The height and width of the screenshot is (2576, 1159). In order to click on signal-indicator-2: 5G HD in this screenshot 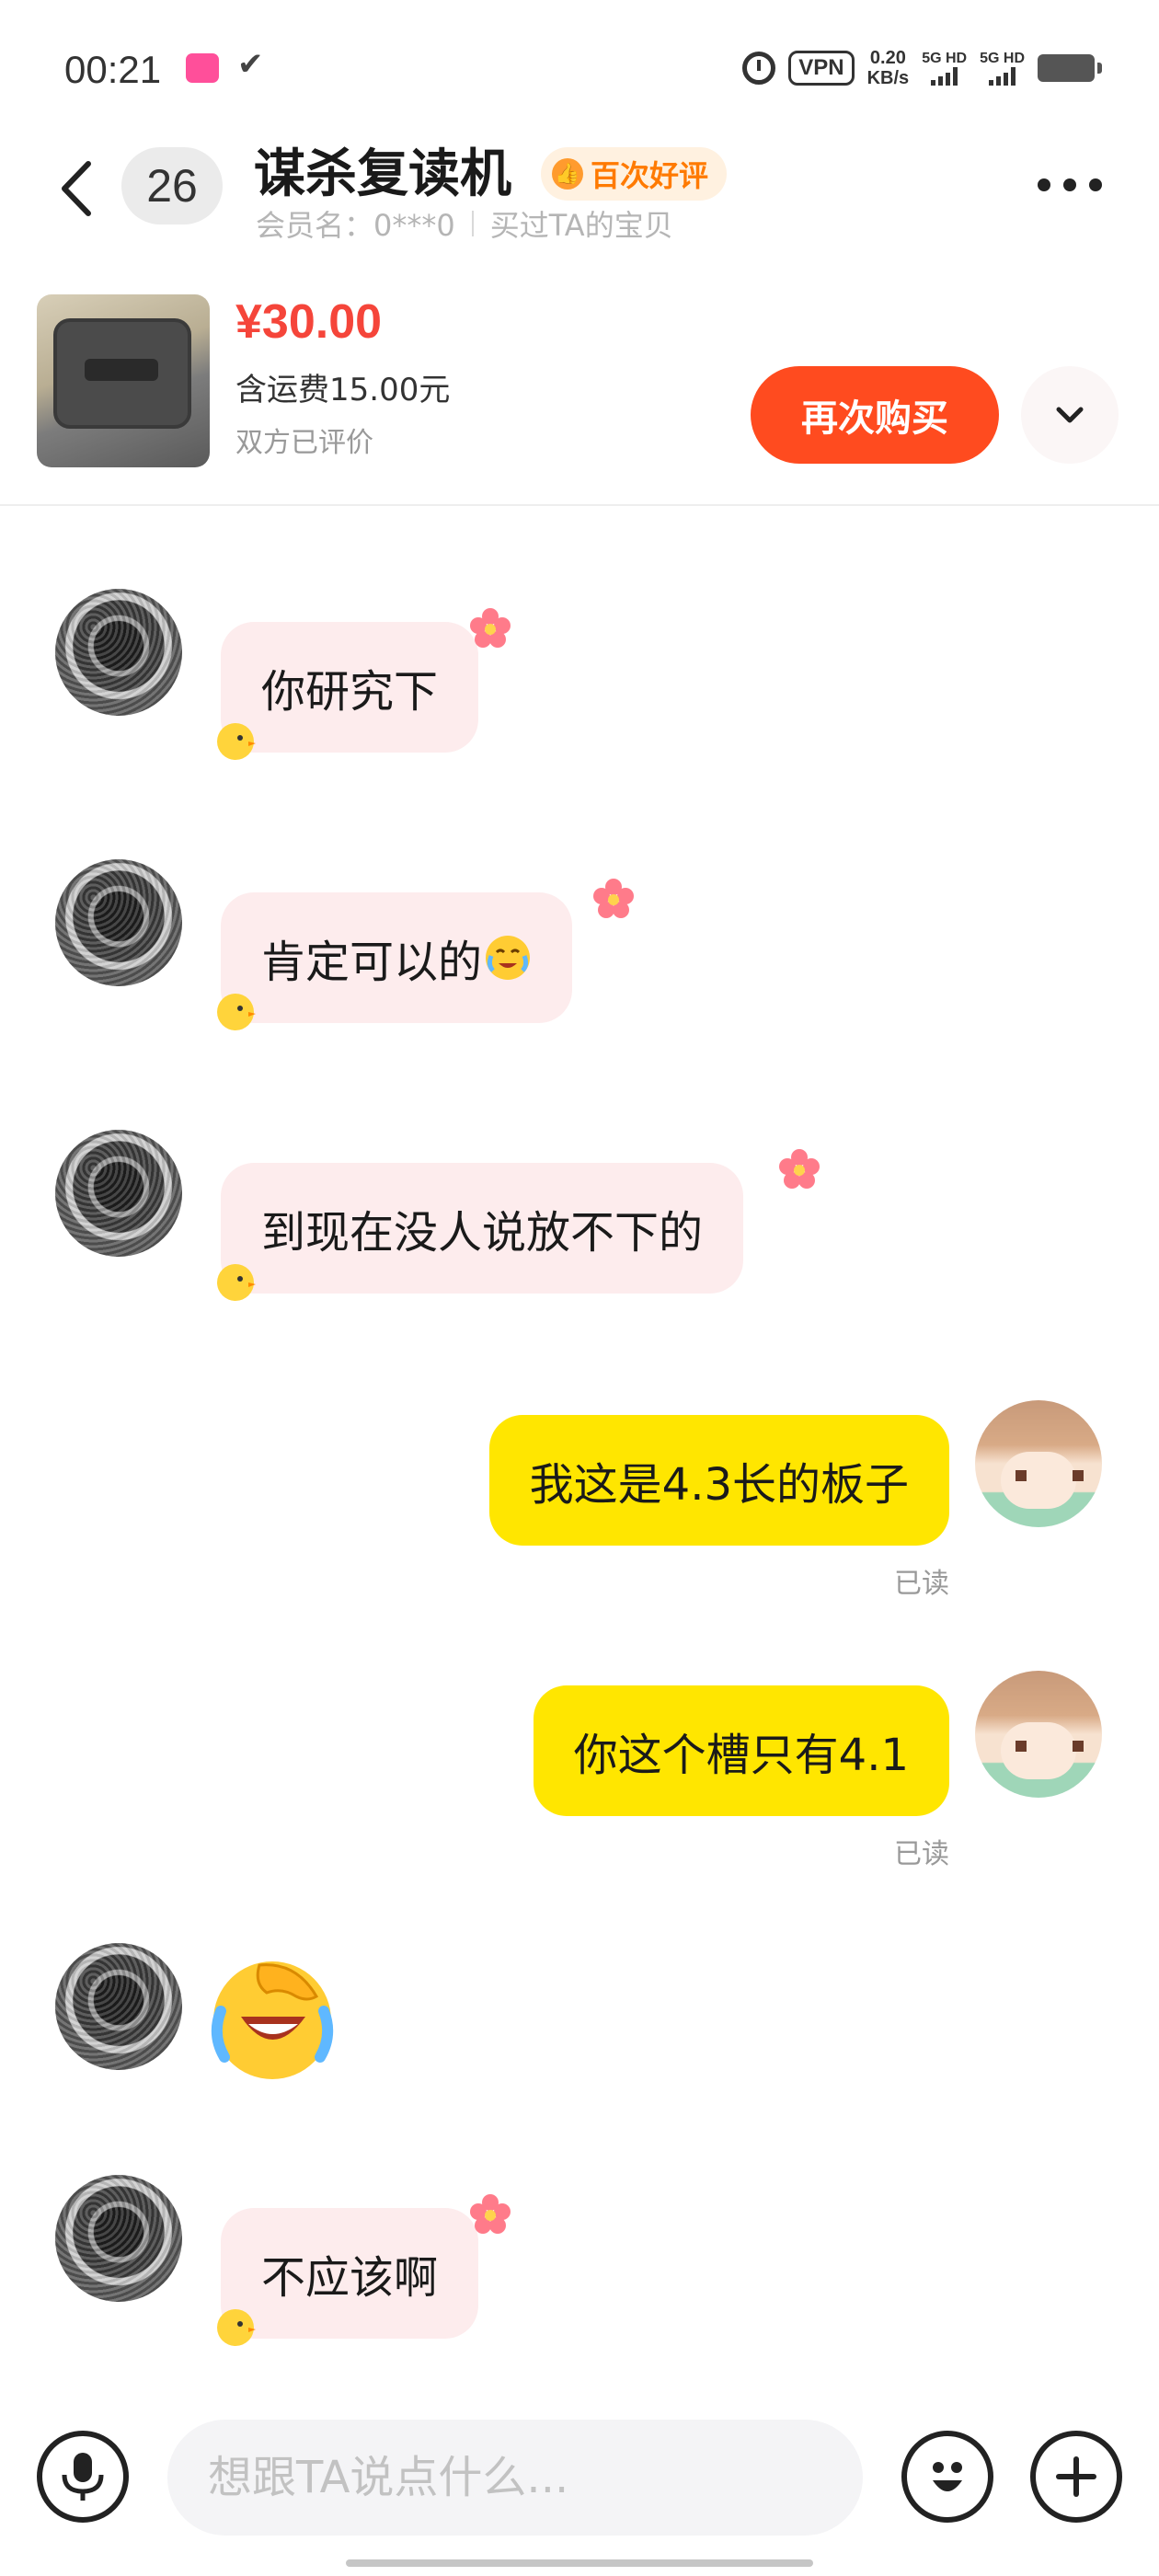, I will do `click(1002, 68)`.